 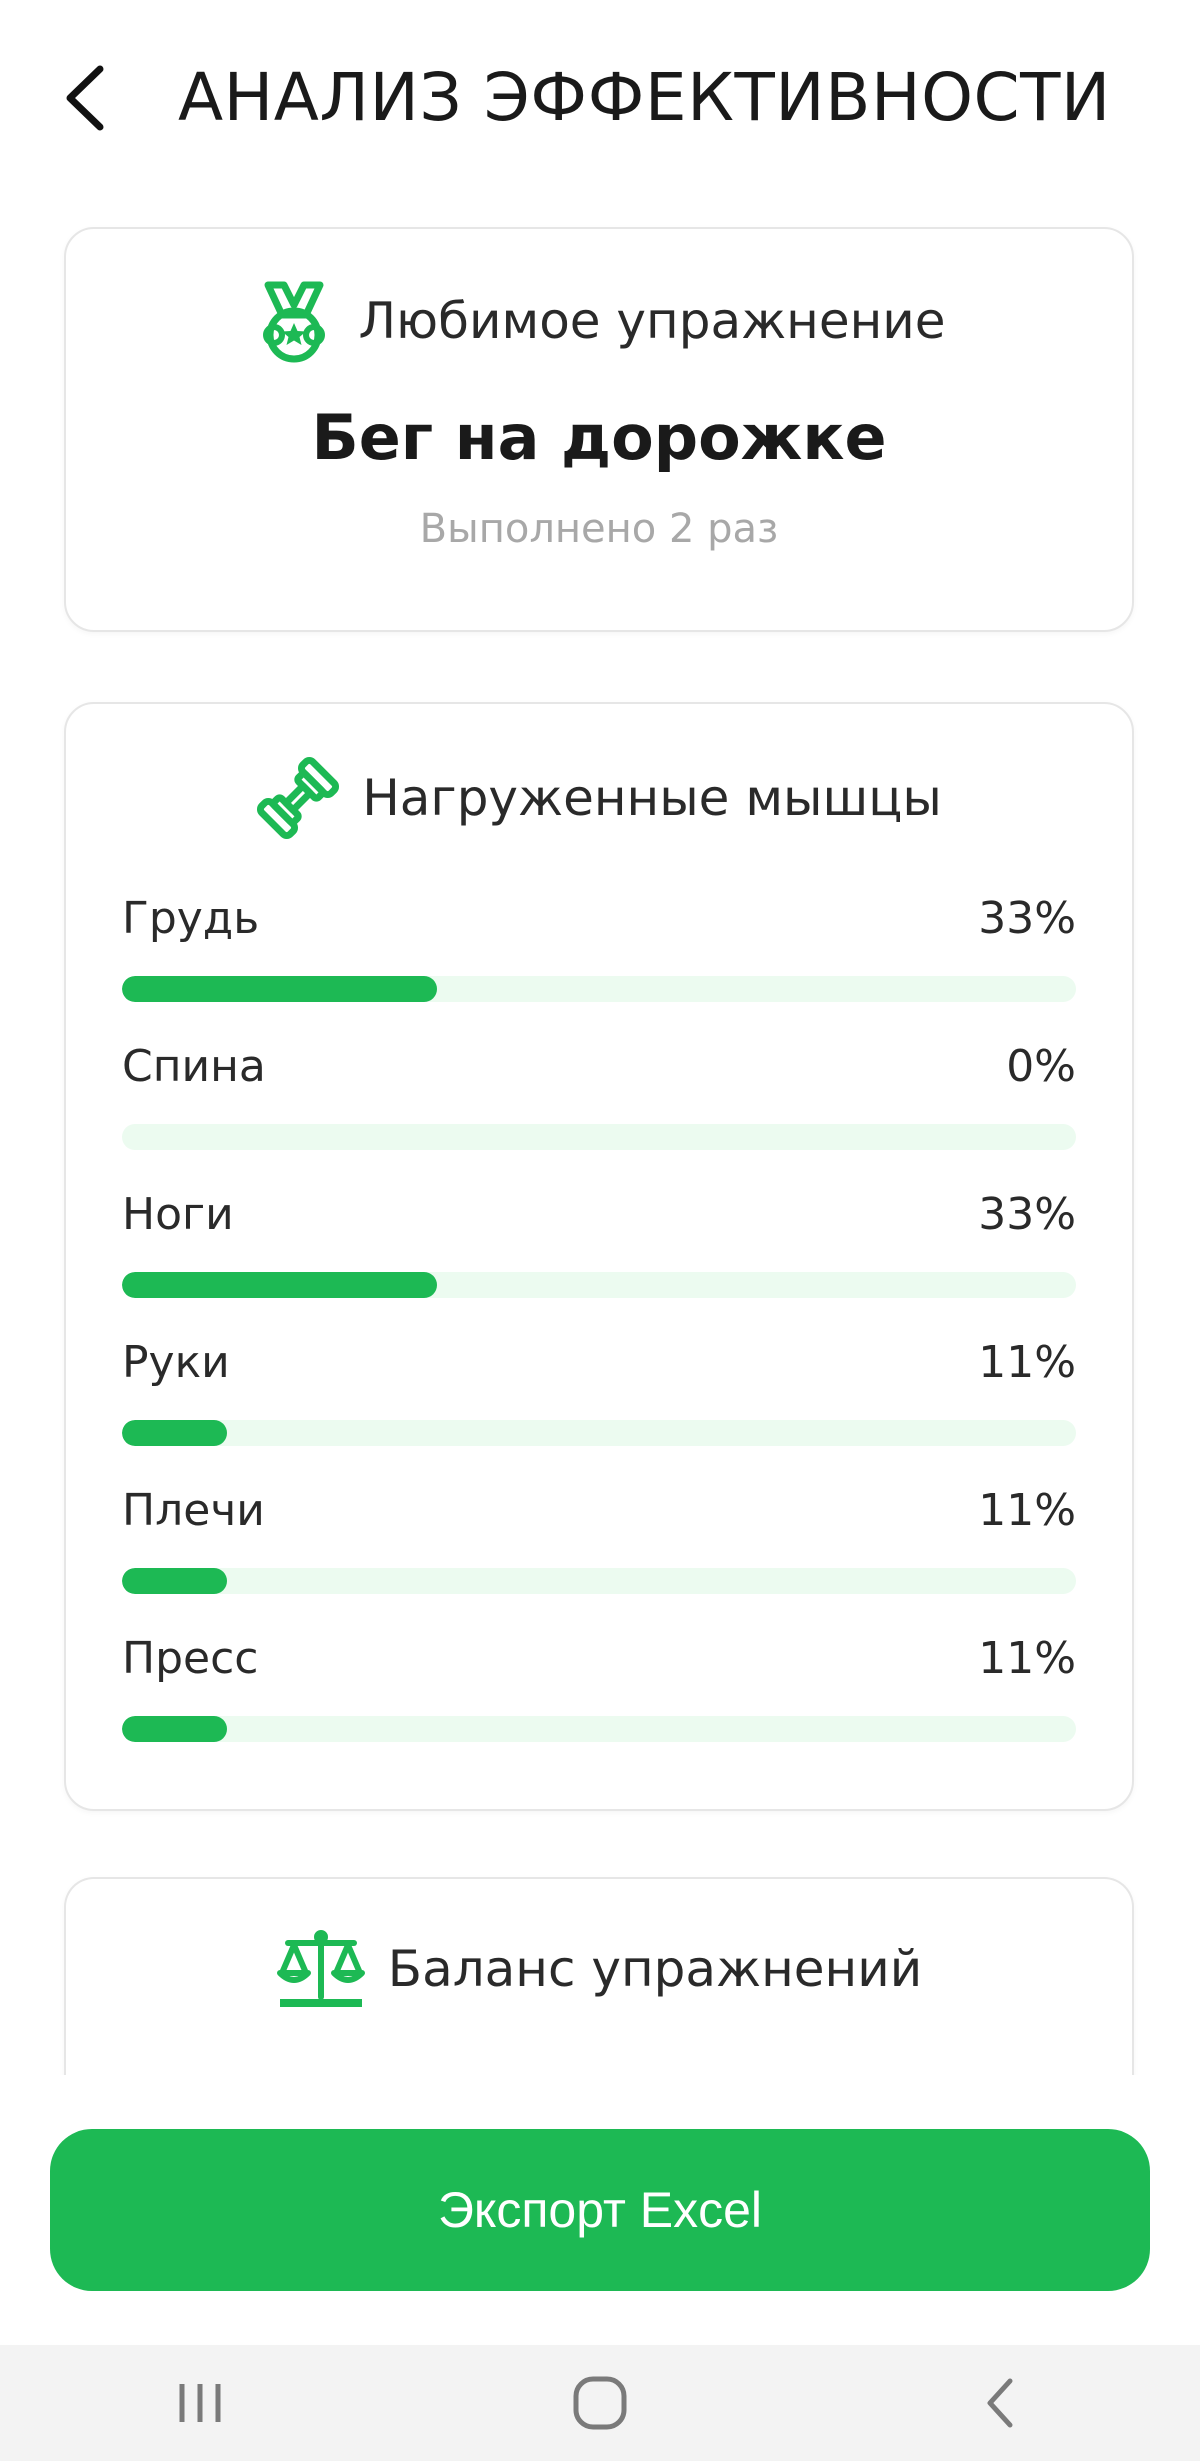 I want to click on recents-button, so click(x=200, y=2403).